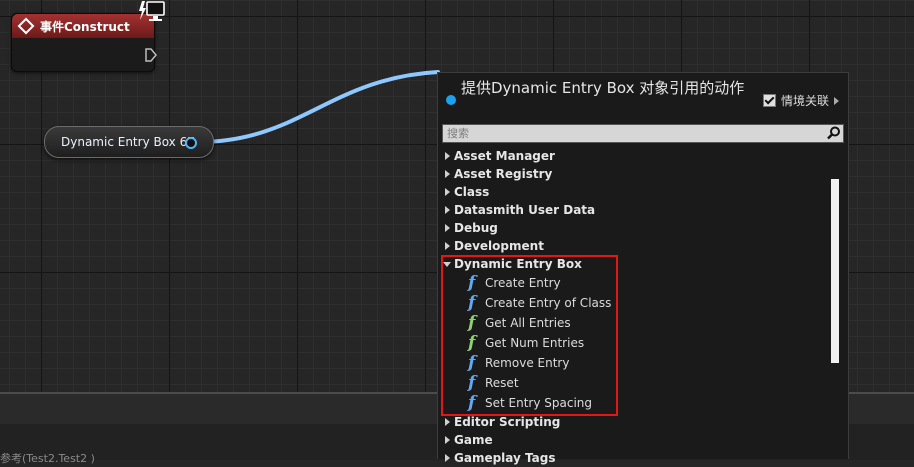 The image size is (914, 467). Describe the element at coordinates (632, 156) in the screenshot. I see `category-asset-manager: Asset Manager` at that location.